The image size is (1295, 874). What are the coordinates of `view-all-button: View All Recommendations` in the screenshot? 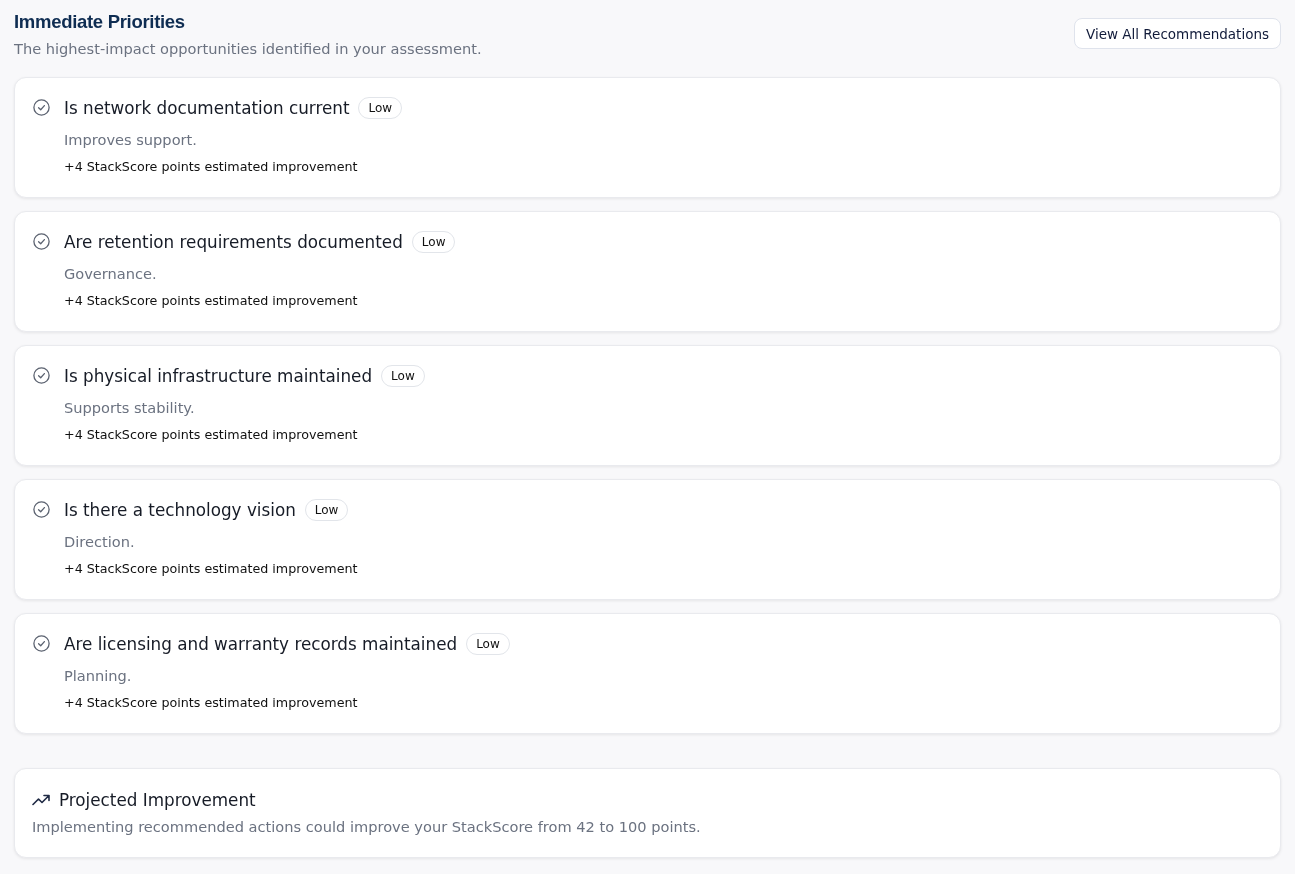 It's located at (1177, 33).